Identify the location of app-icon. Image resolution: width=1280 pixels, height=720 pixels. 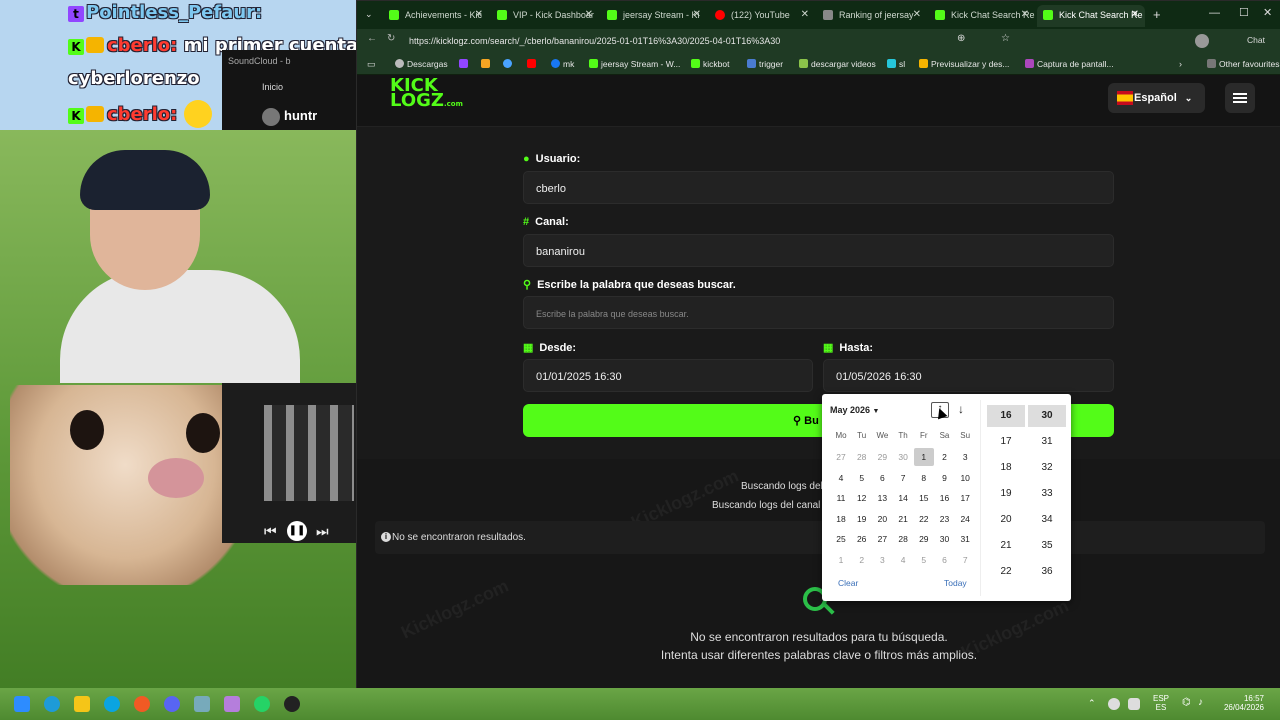
(232, 704).